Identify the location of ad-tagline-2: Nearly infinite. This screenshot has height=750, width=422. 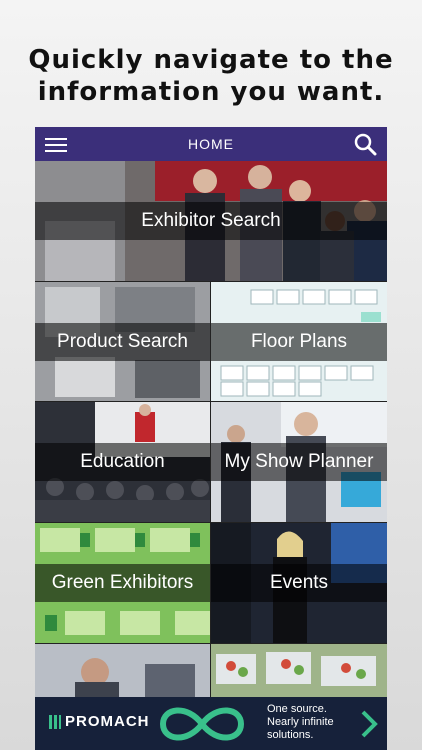
(300, 722).